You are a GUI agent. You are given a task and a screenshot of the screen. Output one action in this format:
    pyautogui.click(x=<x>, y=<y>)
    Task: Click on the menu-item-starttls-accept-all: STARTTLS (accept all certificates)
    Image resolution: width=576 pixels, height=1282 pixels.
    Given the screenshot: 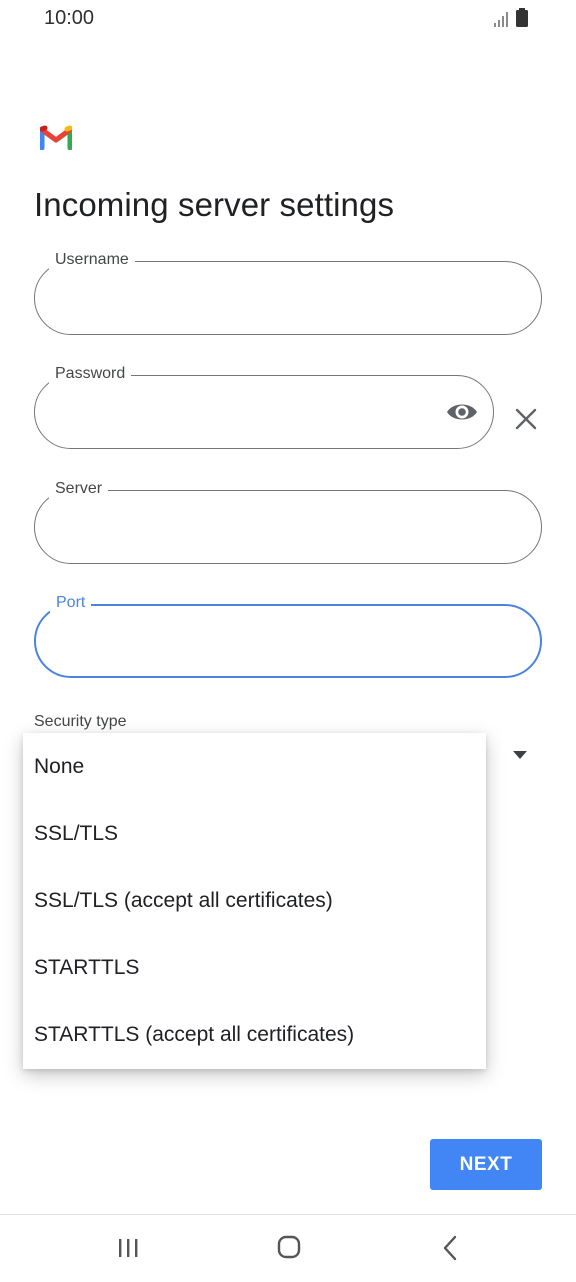 What is the action you would take?
    pyautogui.click(x=254, y=1034)
    